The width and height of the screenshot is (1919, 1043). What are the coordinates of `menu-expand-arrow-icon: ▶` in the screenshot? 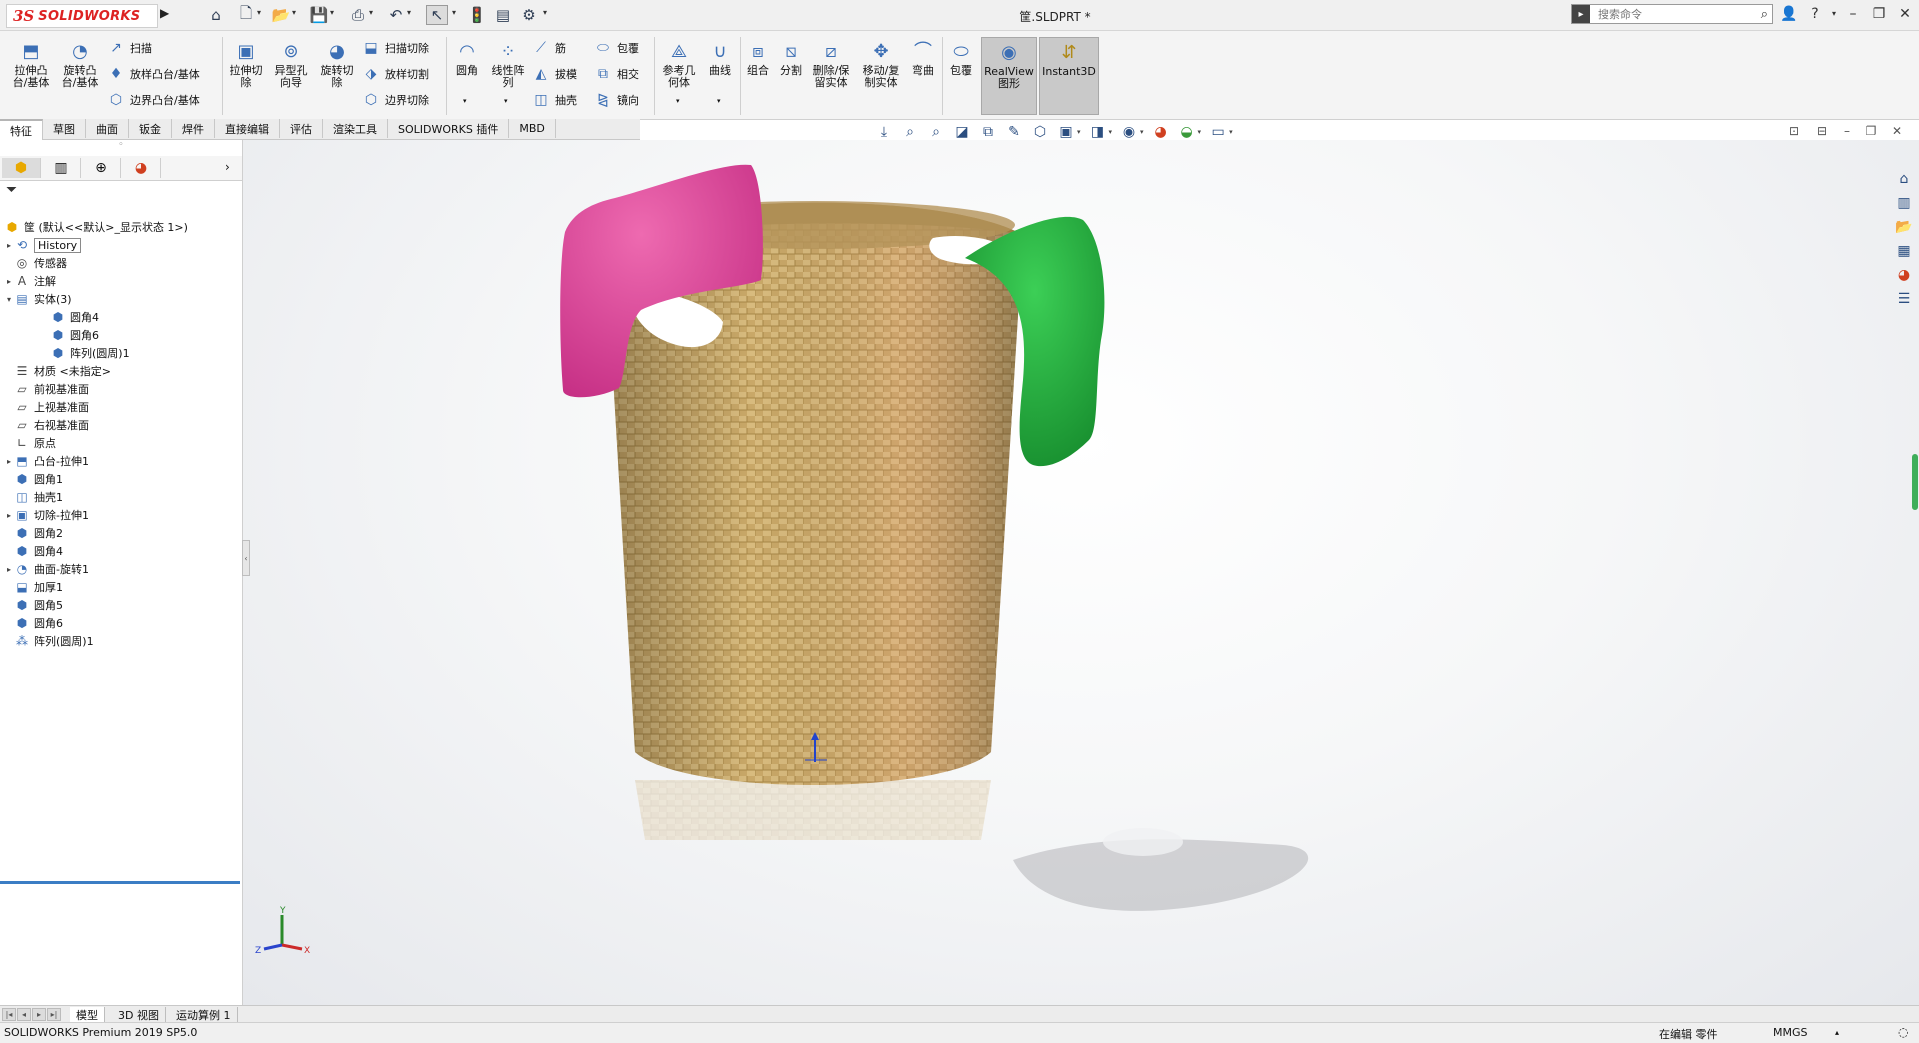 It's located at (166, 15).